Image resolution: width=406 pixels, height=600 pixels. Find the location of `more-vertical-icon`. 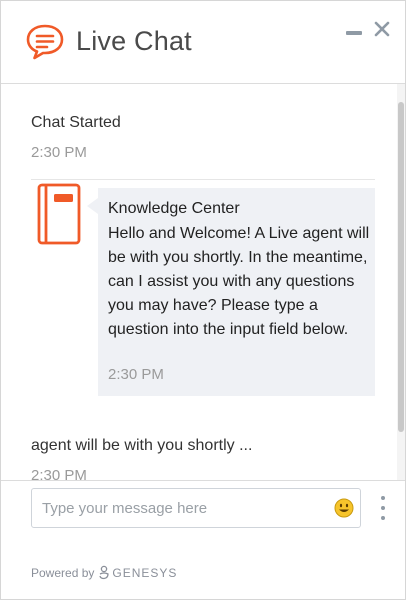

more-vertical-icon is located at coordinates (383, 508).